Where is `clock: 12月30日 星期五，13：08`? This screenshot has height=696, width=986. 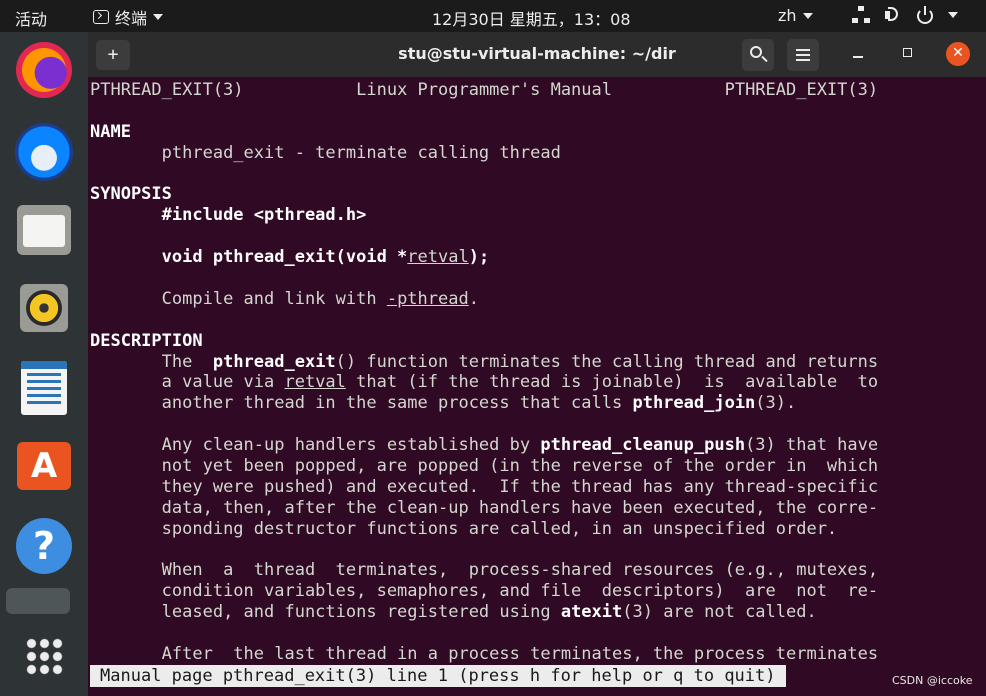 clock: 12月30日 星期五，13：08 is located at coordinates (531, 18).